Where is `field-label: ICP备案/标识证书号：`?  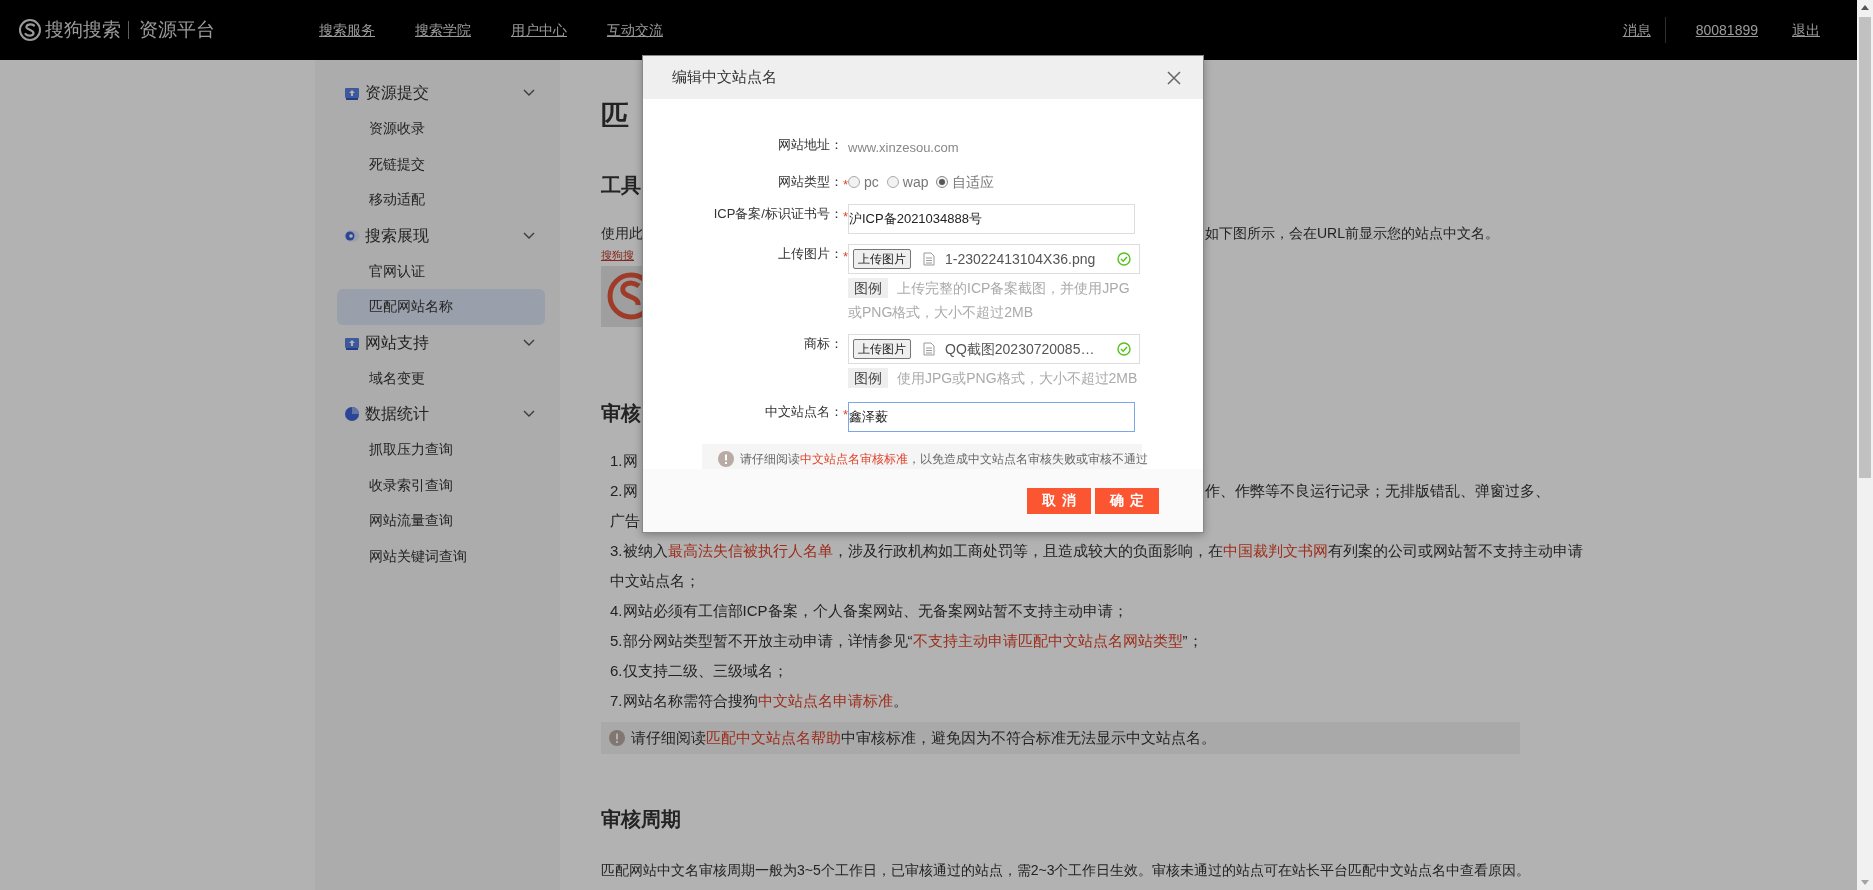 field-label: ICP备案/标识证书号： is located at coordinates (777, 214).